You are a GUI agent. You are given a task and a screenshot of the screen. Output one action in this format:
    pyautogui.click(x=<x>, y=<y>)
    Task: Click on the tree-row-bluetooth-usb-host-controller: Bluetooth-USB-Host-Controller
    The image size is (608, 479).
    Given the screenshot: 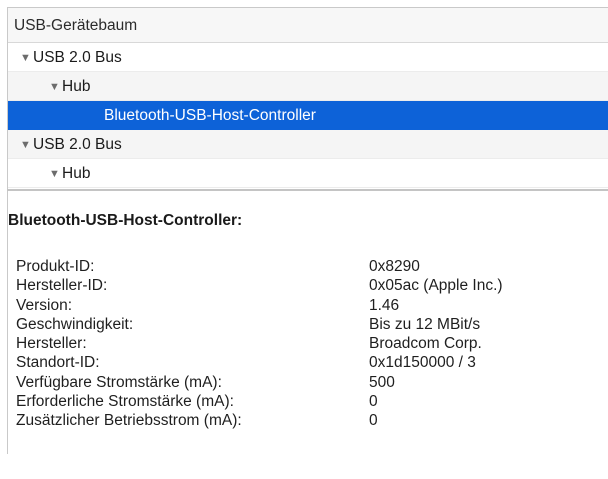 What is the action you would take?
    pyautogui.click(x=308, y=115)
    